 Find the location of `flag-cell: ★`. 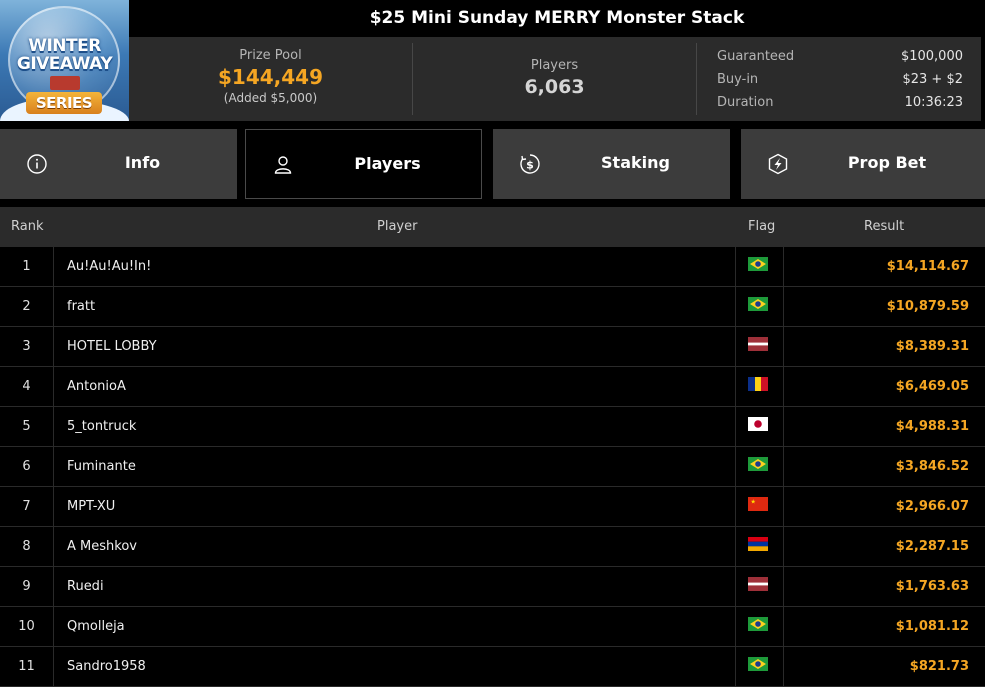

flag-cell: ★ is located at coordinates (759, 506).